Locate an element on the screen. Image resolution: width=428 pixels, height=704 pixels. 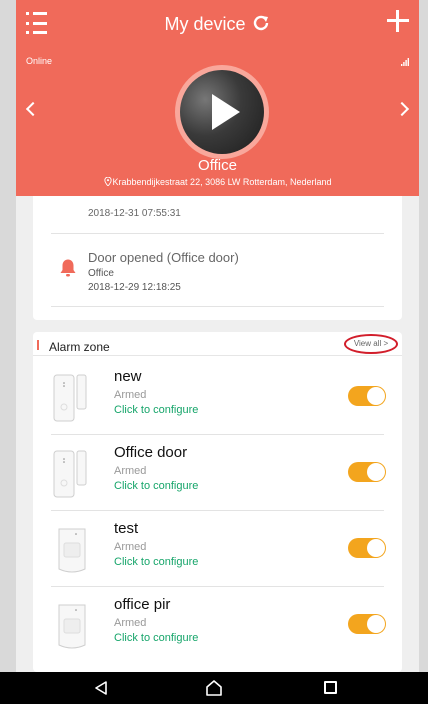
system-nav-bar is located at coordinates (214, 688).